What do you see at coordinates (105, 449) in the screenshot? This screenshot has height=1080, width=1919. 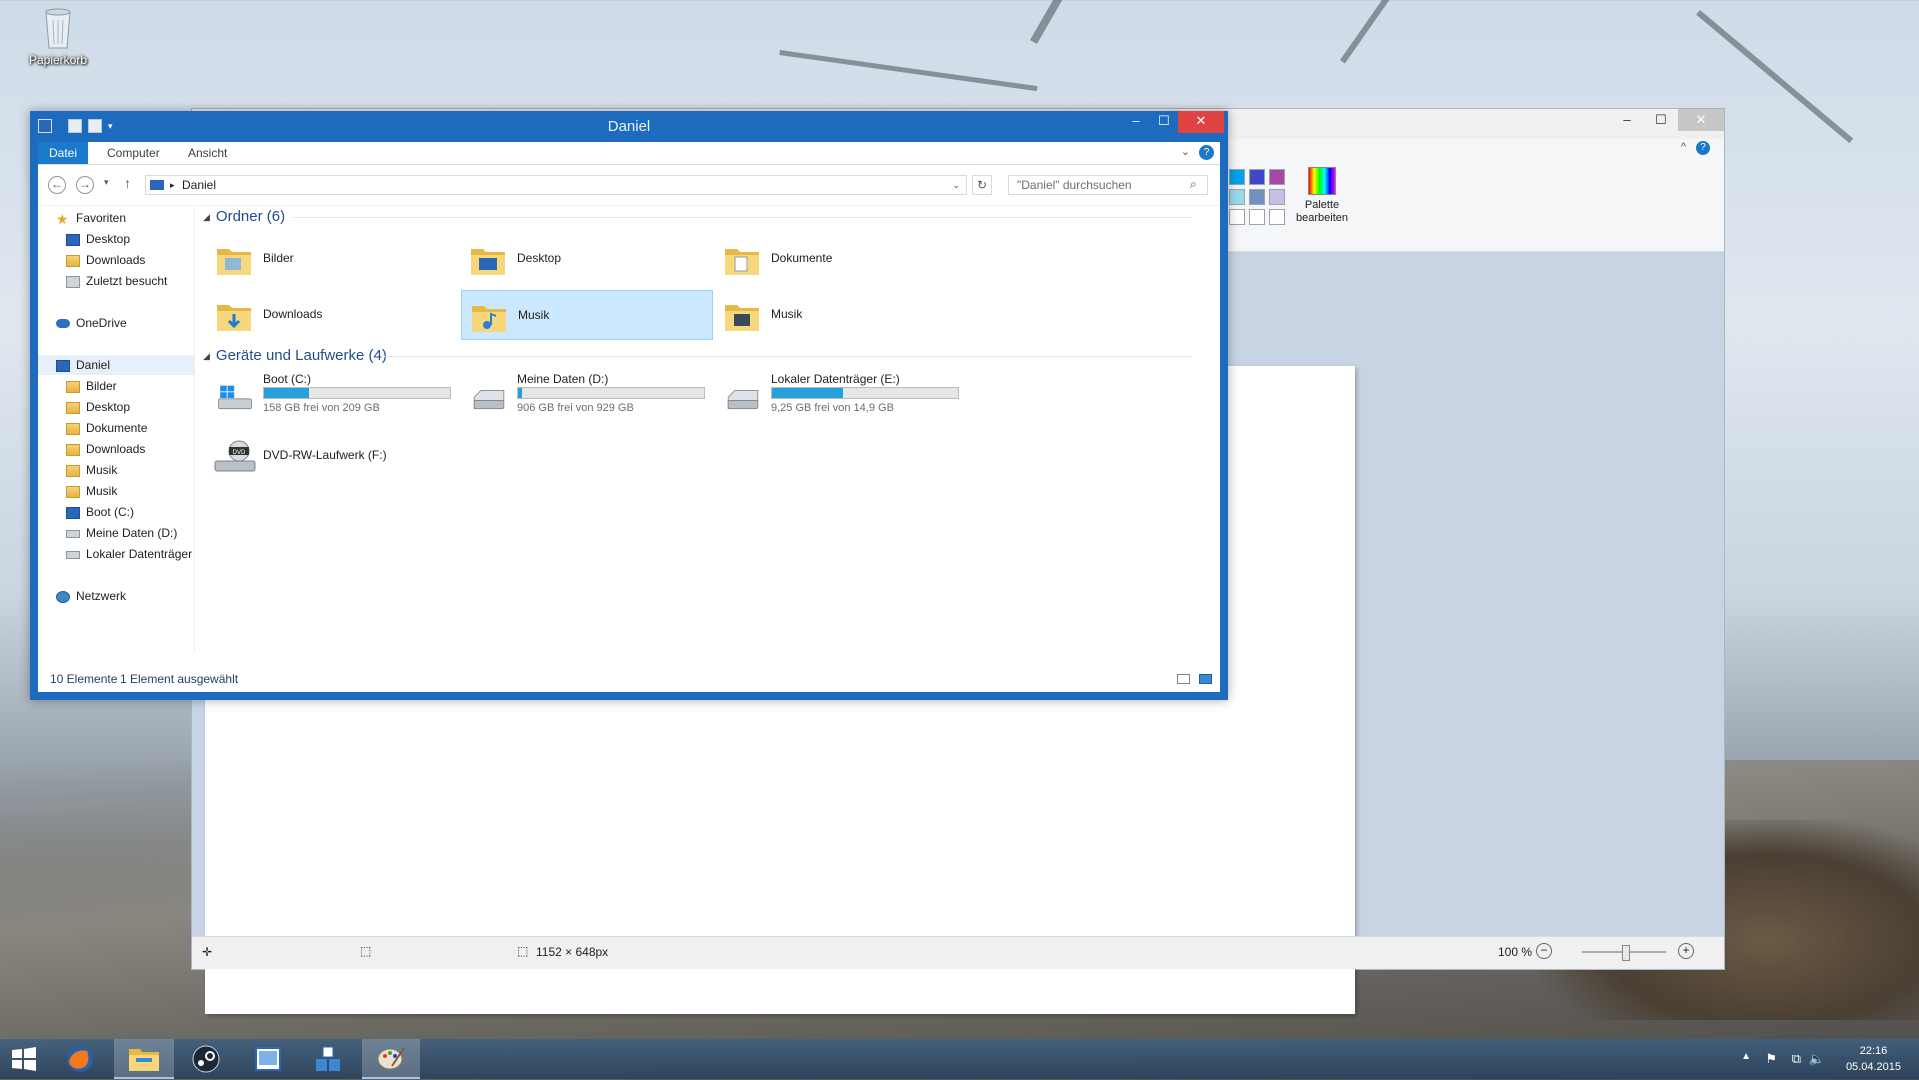 I see `nav-pc-downloads: Downloads` at bounding box center [105, 449].